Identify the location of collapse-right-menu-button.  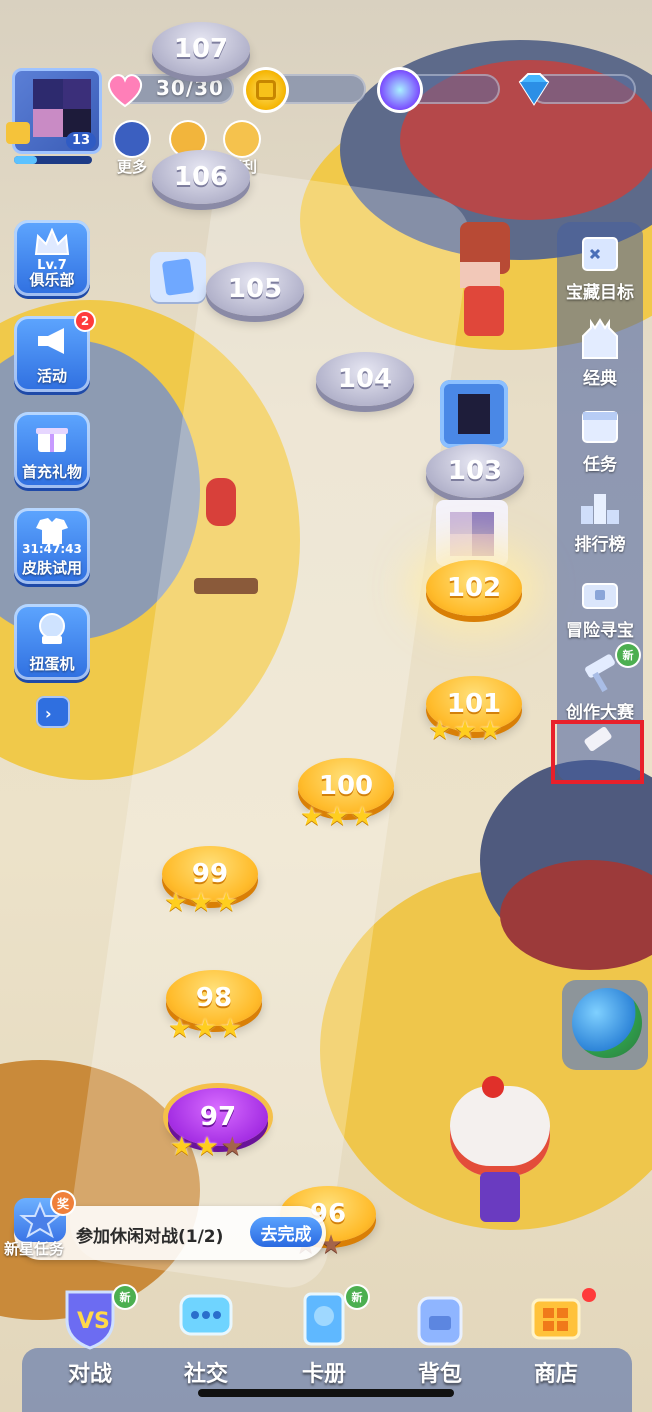
(597, 752).